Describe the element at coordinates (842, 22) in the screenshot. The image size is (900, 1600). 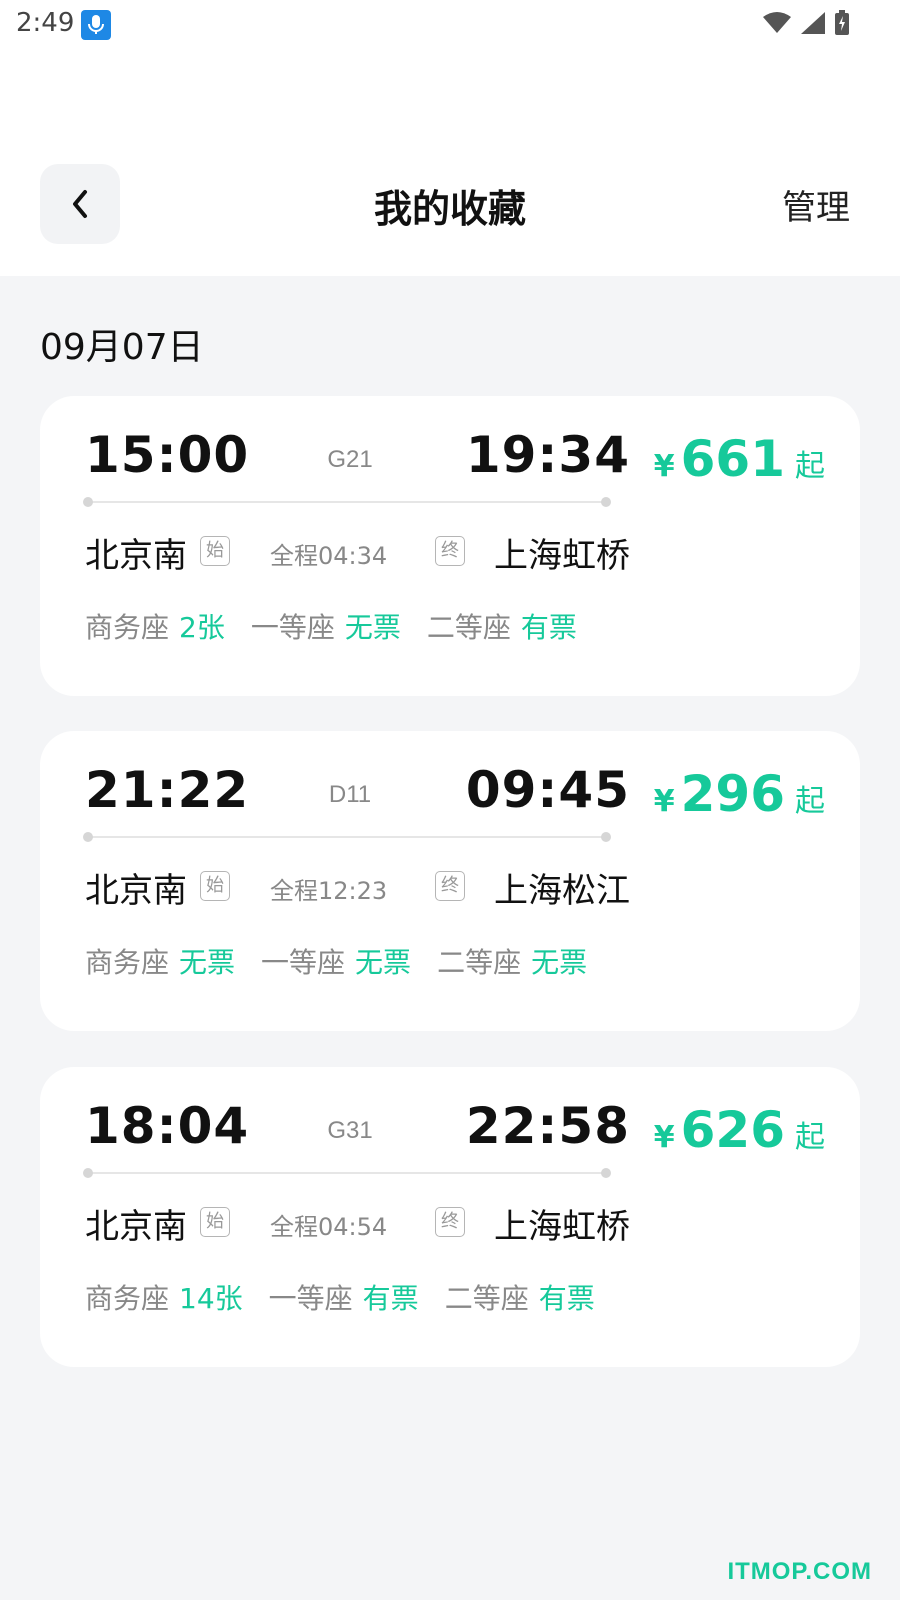
I see `battery-icon` at that location.